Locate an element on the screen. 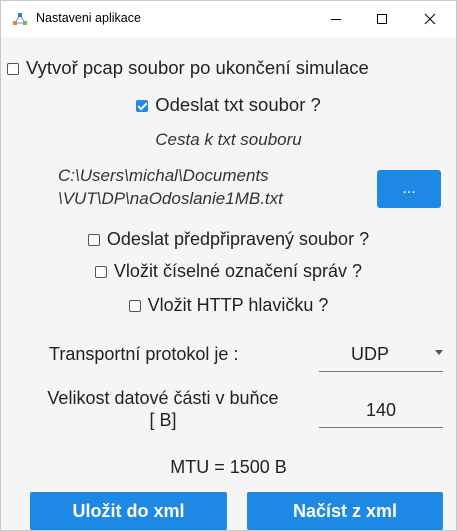  transport-label: Transportní protokol je : is located at coordinates (144, 354).